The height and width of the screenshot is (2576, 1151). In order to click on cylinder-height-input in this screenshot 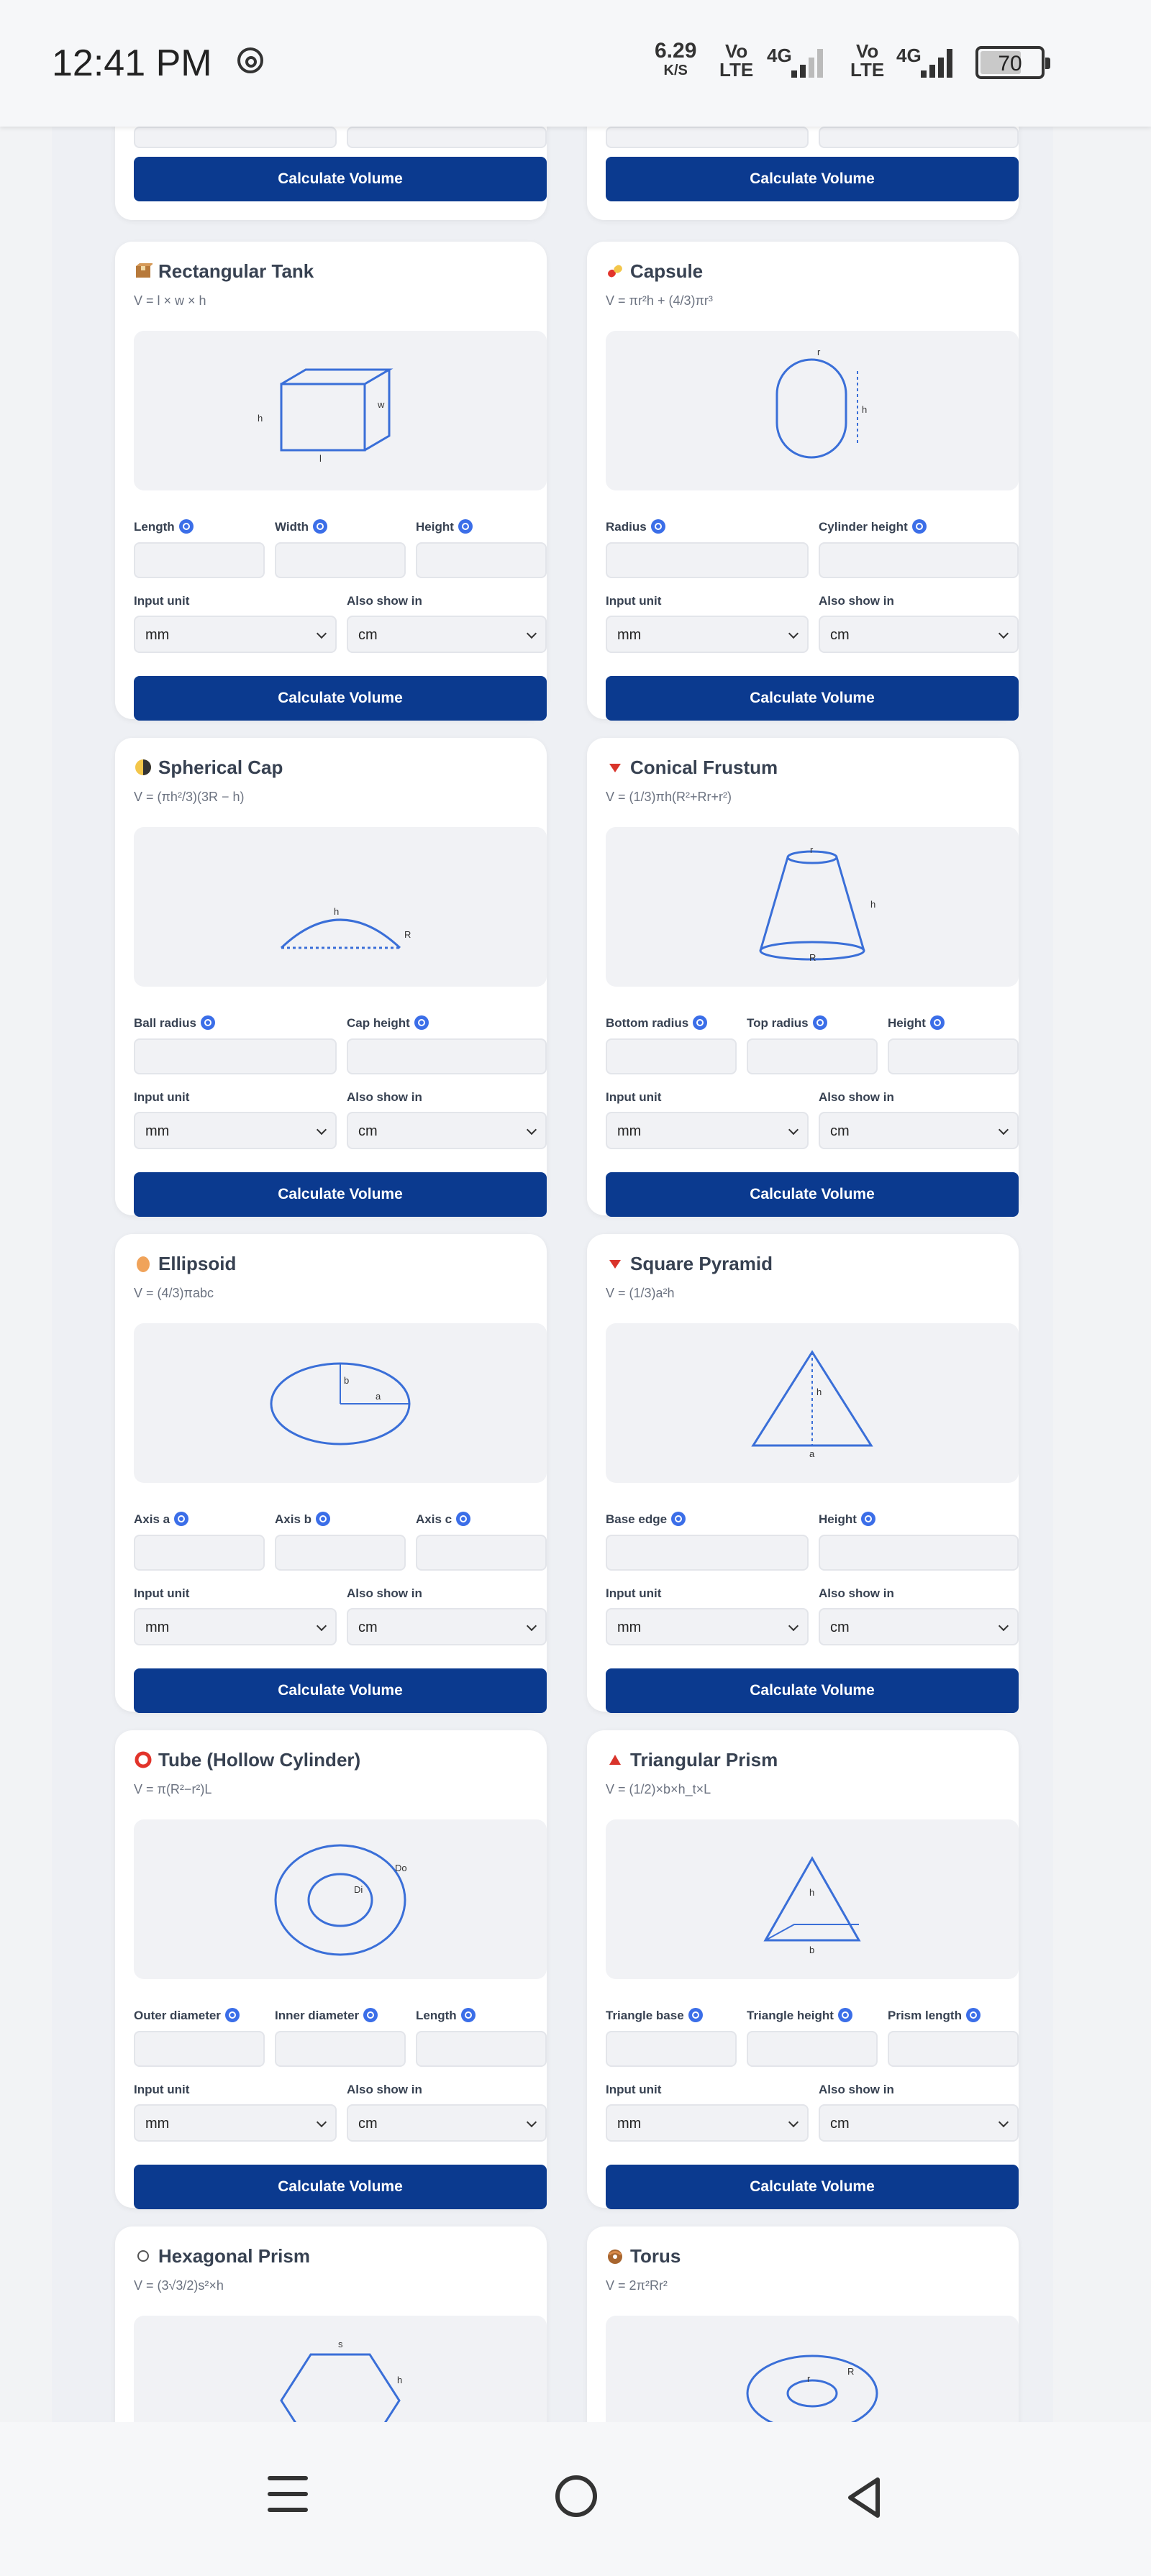, I will do `click(919, 560)`.